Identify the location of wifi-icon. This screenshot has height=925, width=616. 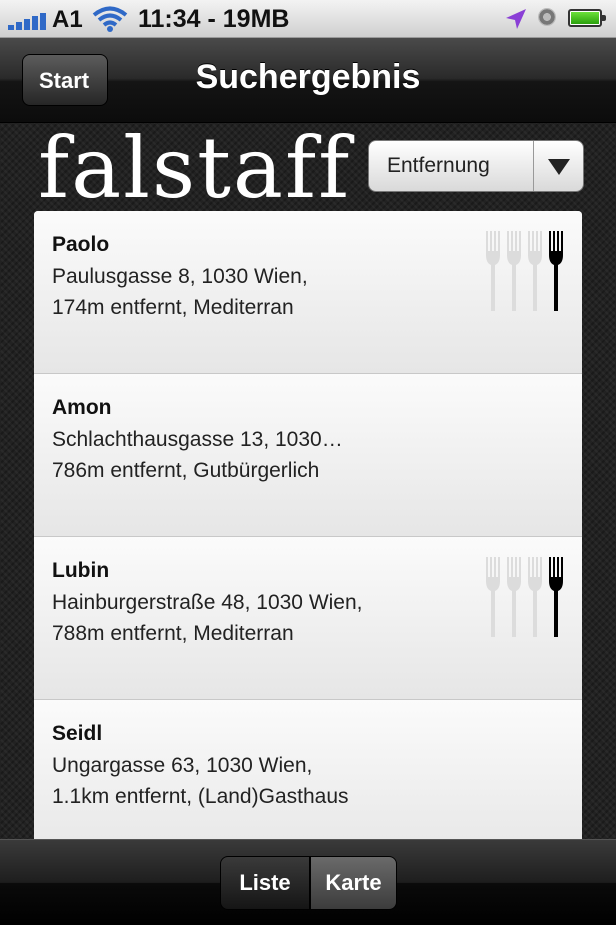
(110, 19).